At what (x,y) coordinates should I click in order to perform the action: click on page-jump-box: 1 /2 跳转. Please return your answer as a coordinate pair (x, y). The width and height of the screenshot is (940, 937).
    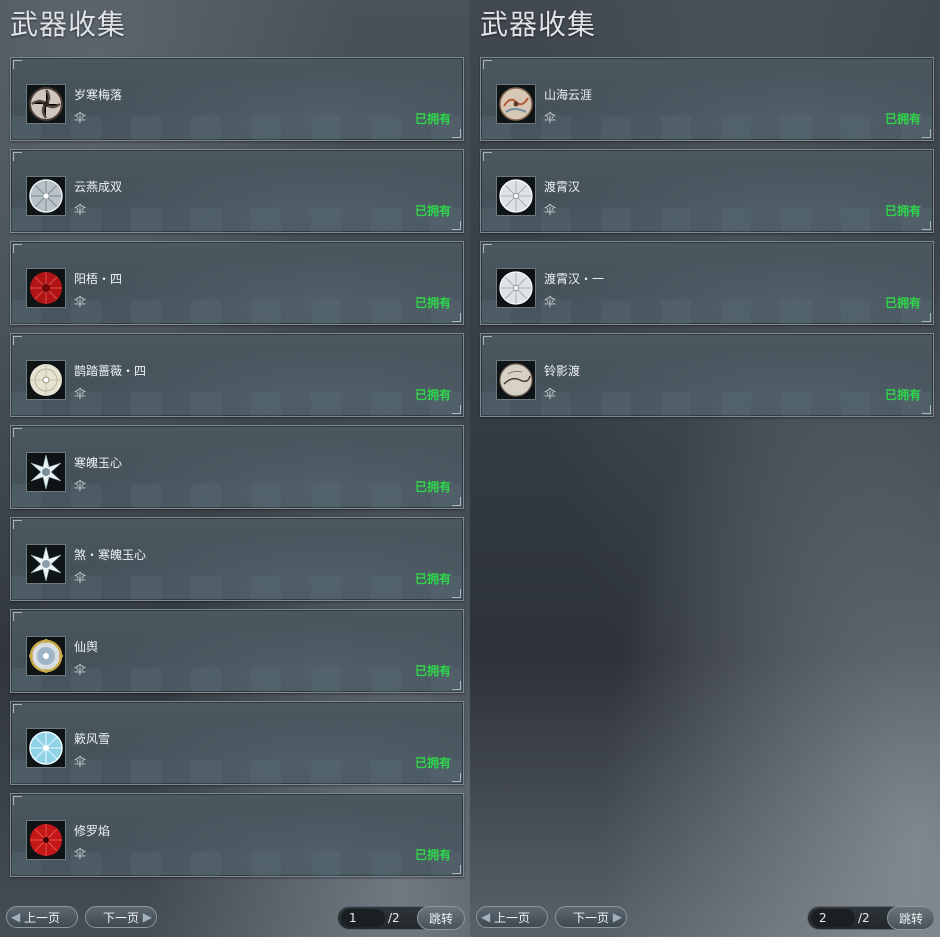
    Looking at the image, I should click on (401, 918).